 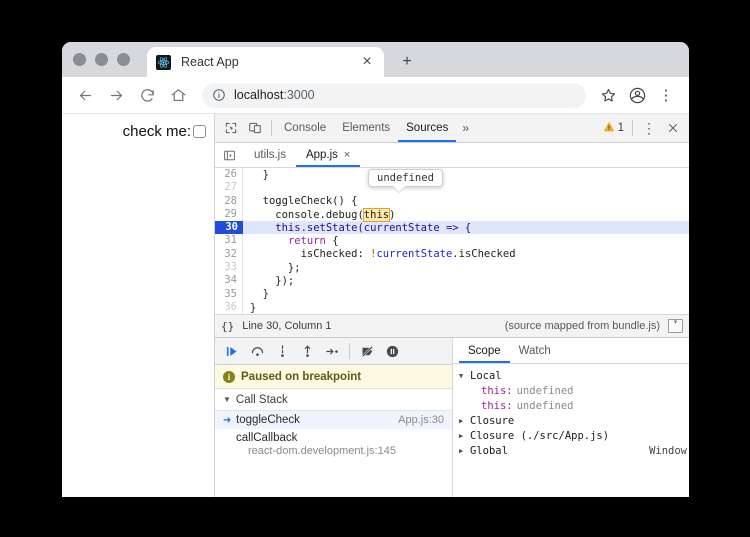 What do you see at coordinates (571, 351) in the screenshot?
I see `scope-watch-tabs: Scope Watch` at bounding box center [571, 351].